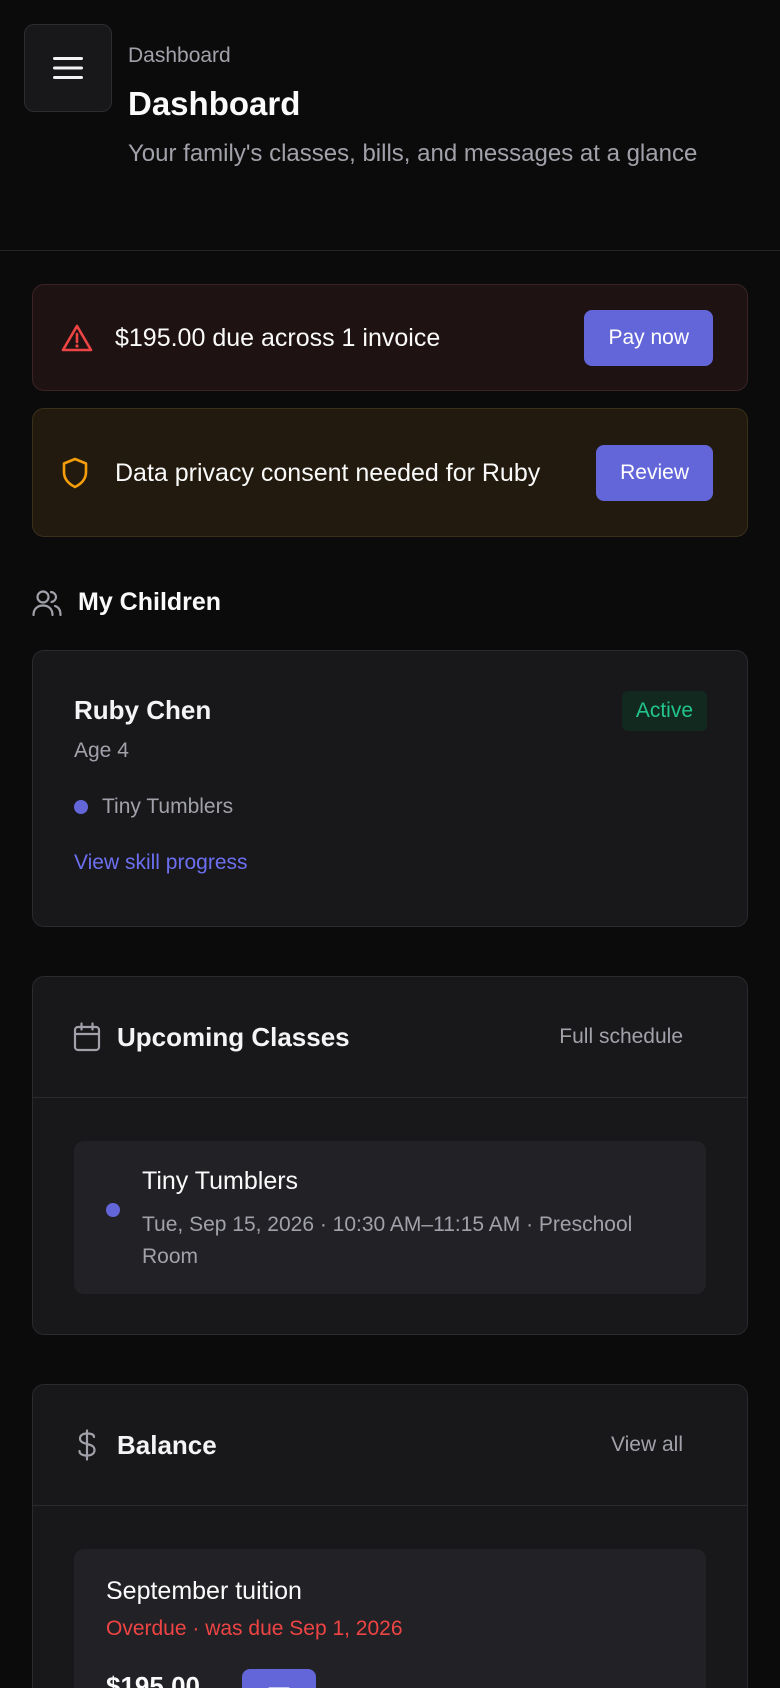  Describe the element at coordinates (87, 1445) in the screenshot. I see `dollar-icon` at that location.